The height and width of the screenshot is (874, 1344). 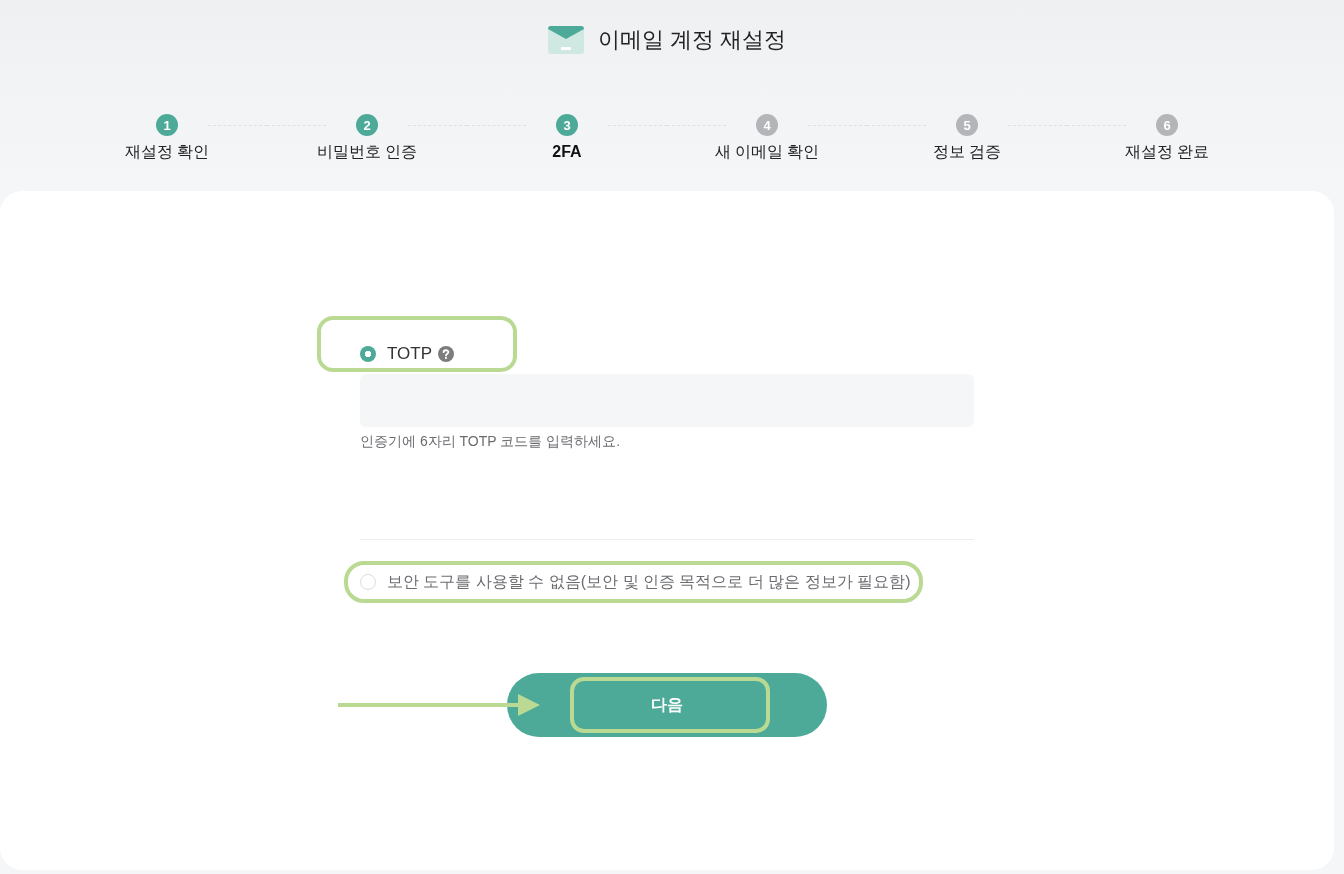 I want to click on envelope-icon, so click(x=565, y=40).